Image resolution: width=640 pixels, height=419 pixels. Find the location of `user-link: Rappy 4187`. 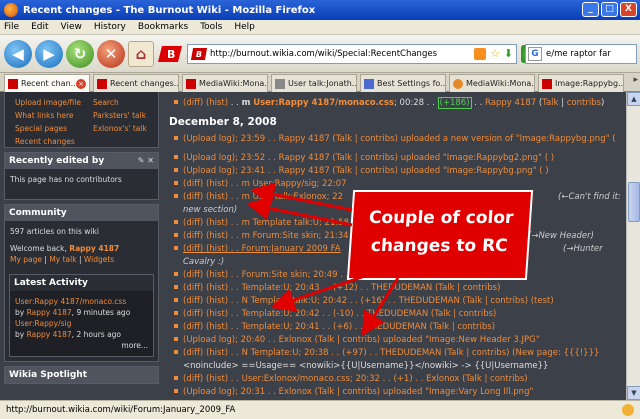

user-link: Rappy 4187 is located at coordinates (510, 103).